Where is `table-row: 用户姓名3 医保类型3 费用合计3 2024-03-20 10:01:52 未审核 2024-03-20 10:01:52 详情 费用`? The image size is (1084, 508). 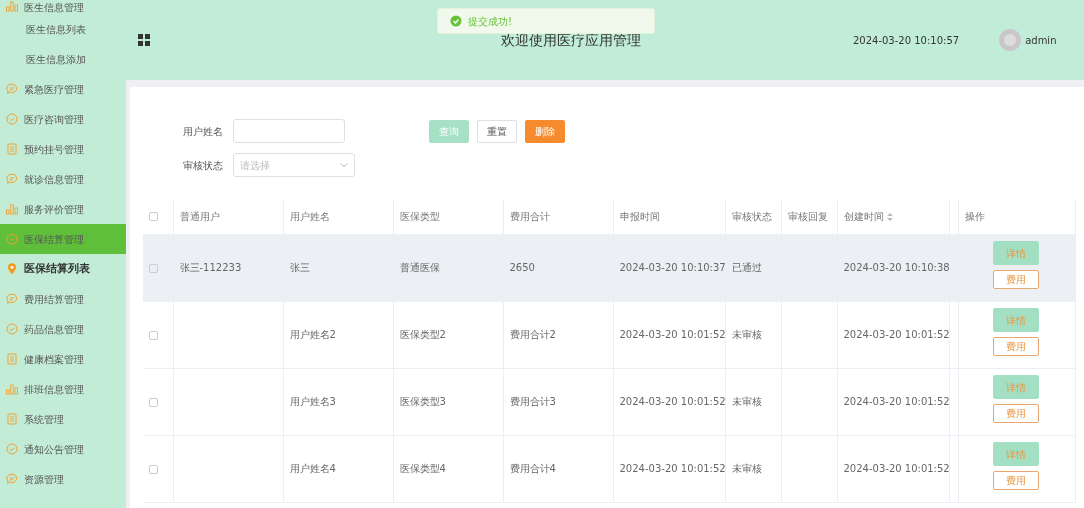 table-row: 用户姓名3 医保类型3 费用合计3 2024-03-20 10:01:52 未审核 2024-03-20 10:01:52 详情 费用 is located at coordinates (609, 401).